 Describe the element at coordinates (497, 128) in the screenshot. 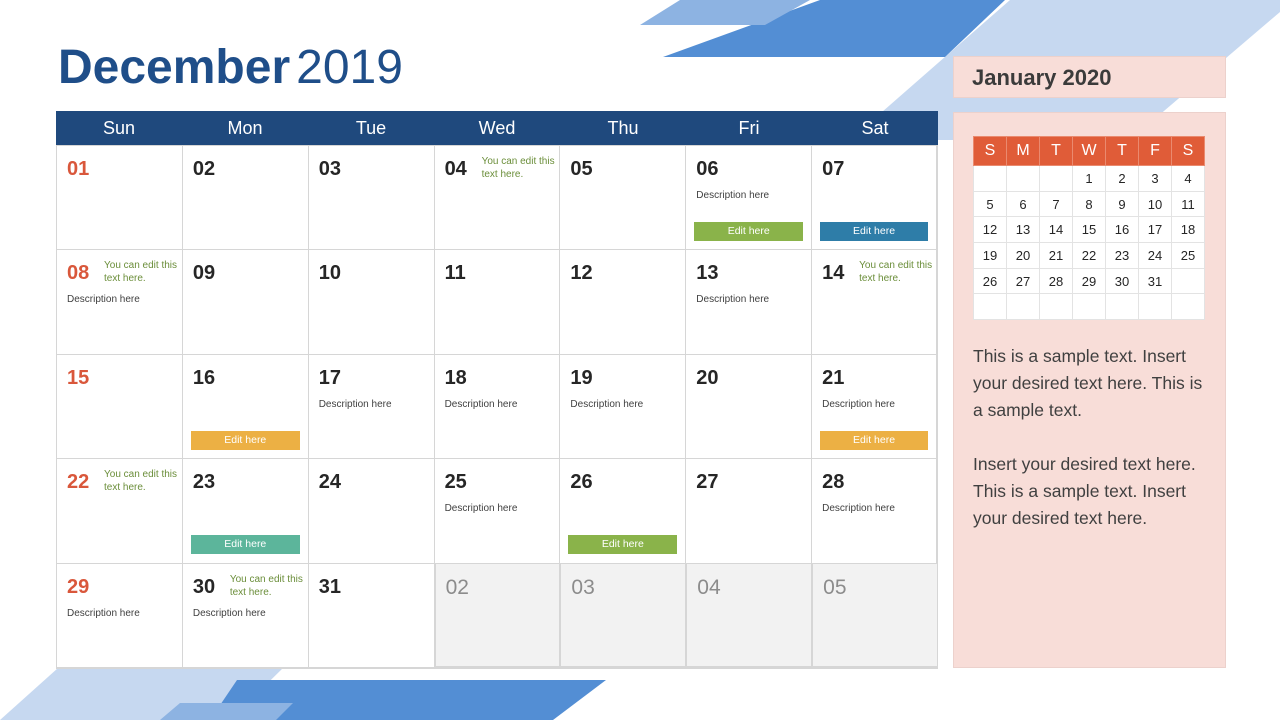

I see `weekday-header: Sun Mon Tue Wed Thu Fri Sat` at that location.